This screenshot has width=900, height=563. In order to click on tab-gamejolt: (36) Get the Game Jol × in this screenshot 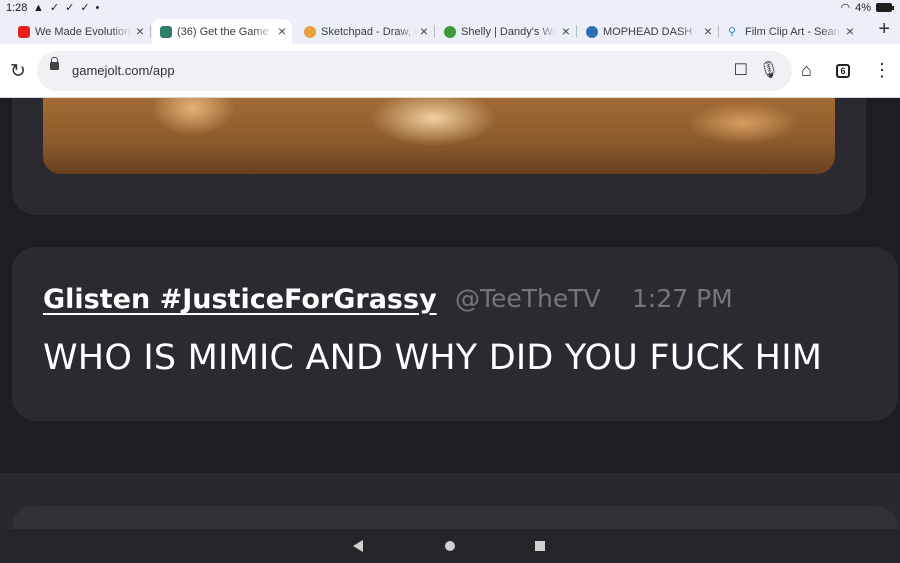, I will do `click(222, 31)`.